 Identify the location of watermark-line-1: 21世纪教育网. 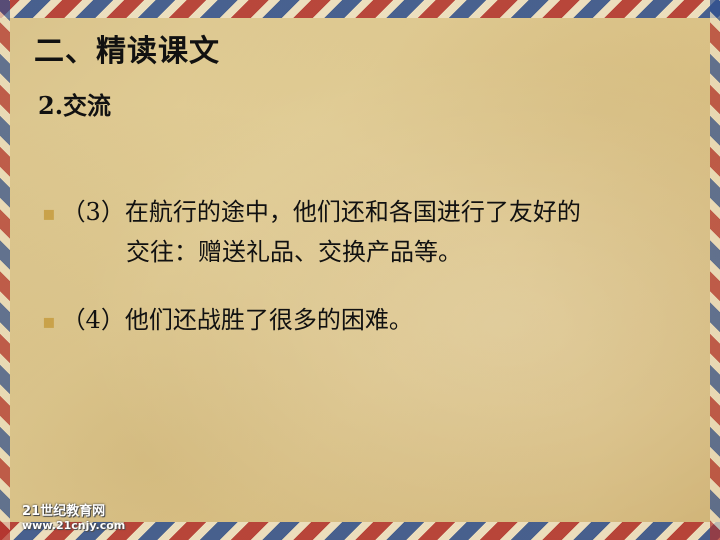
(64, 511).